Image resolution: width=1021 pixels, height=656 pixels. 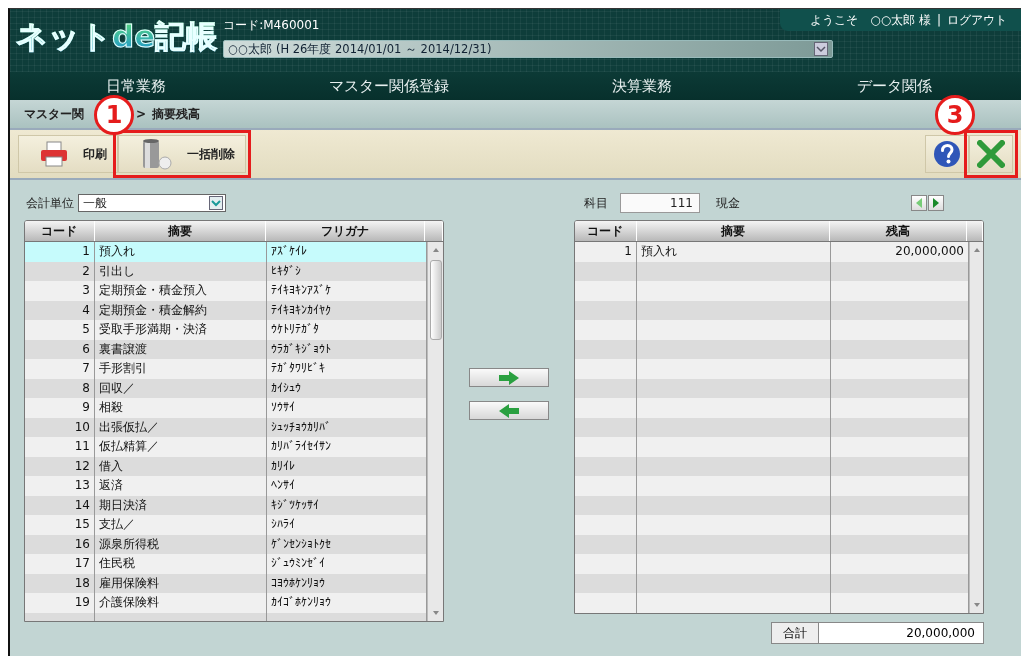 I want to click on table-cell: 15, so click(x=60, y=525).